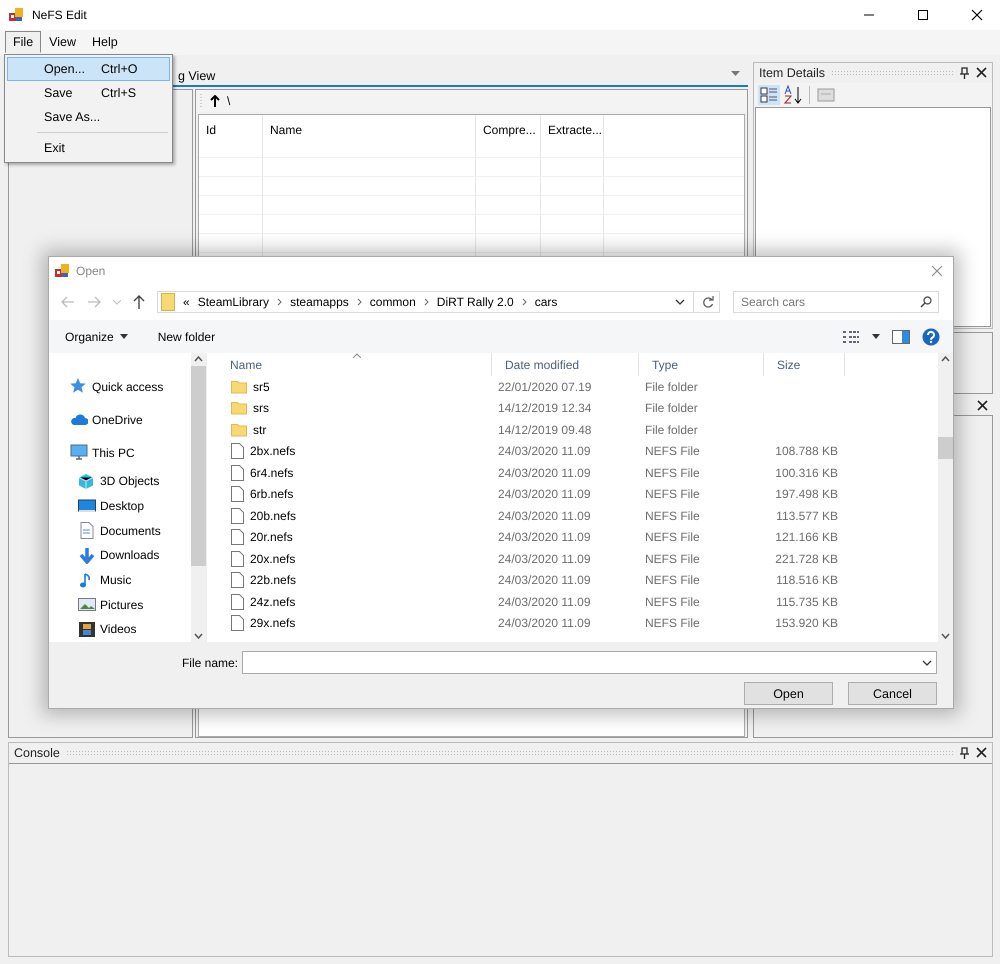 This screenshot has height=964, width=1000. Describe the element at coordinates (575, 429) in the screenshot. I see `file-row: str 14/12/2019 09.48 File folder` at that location.